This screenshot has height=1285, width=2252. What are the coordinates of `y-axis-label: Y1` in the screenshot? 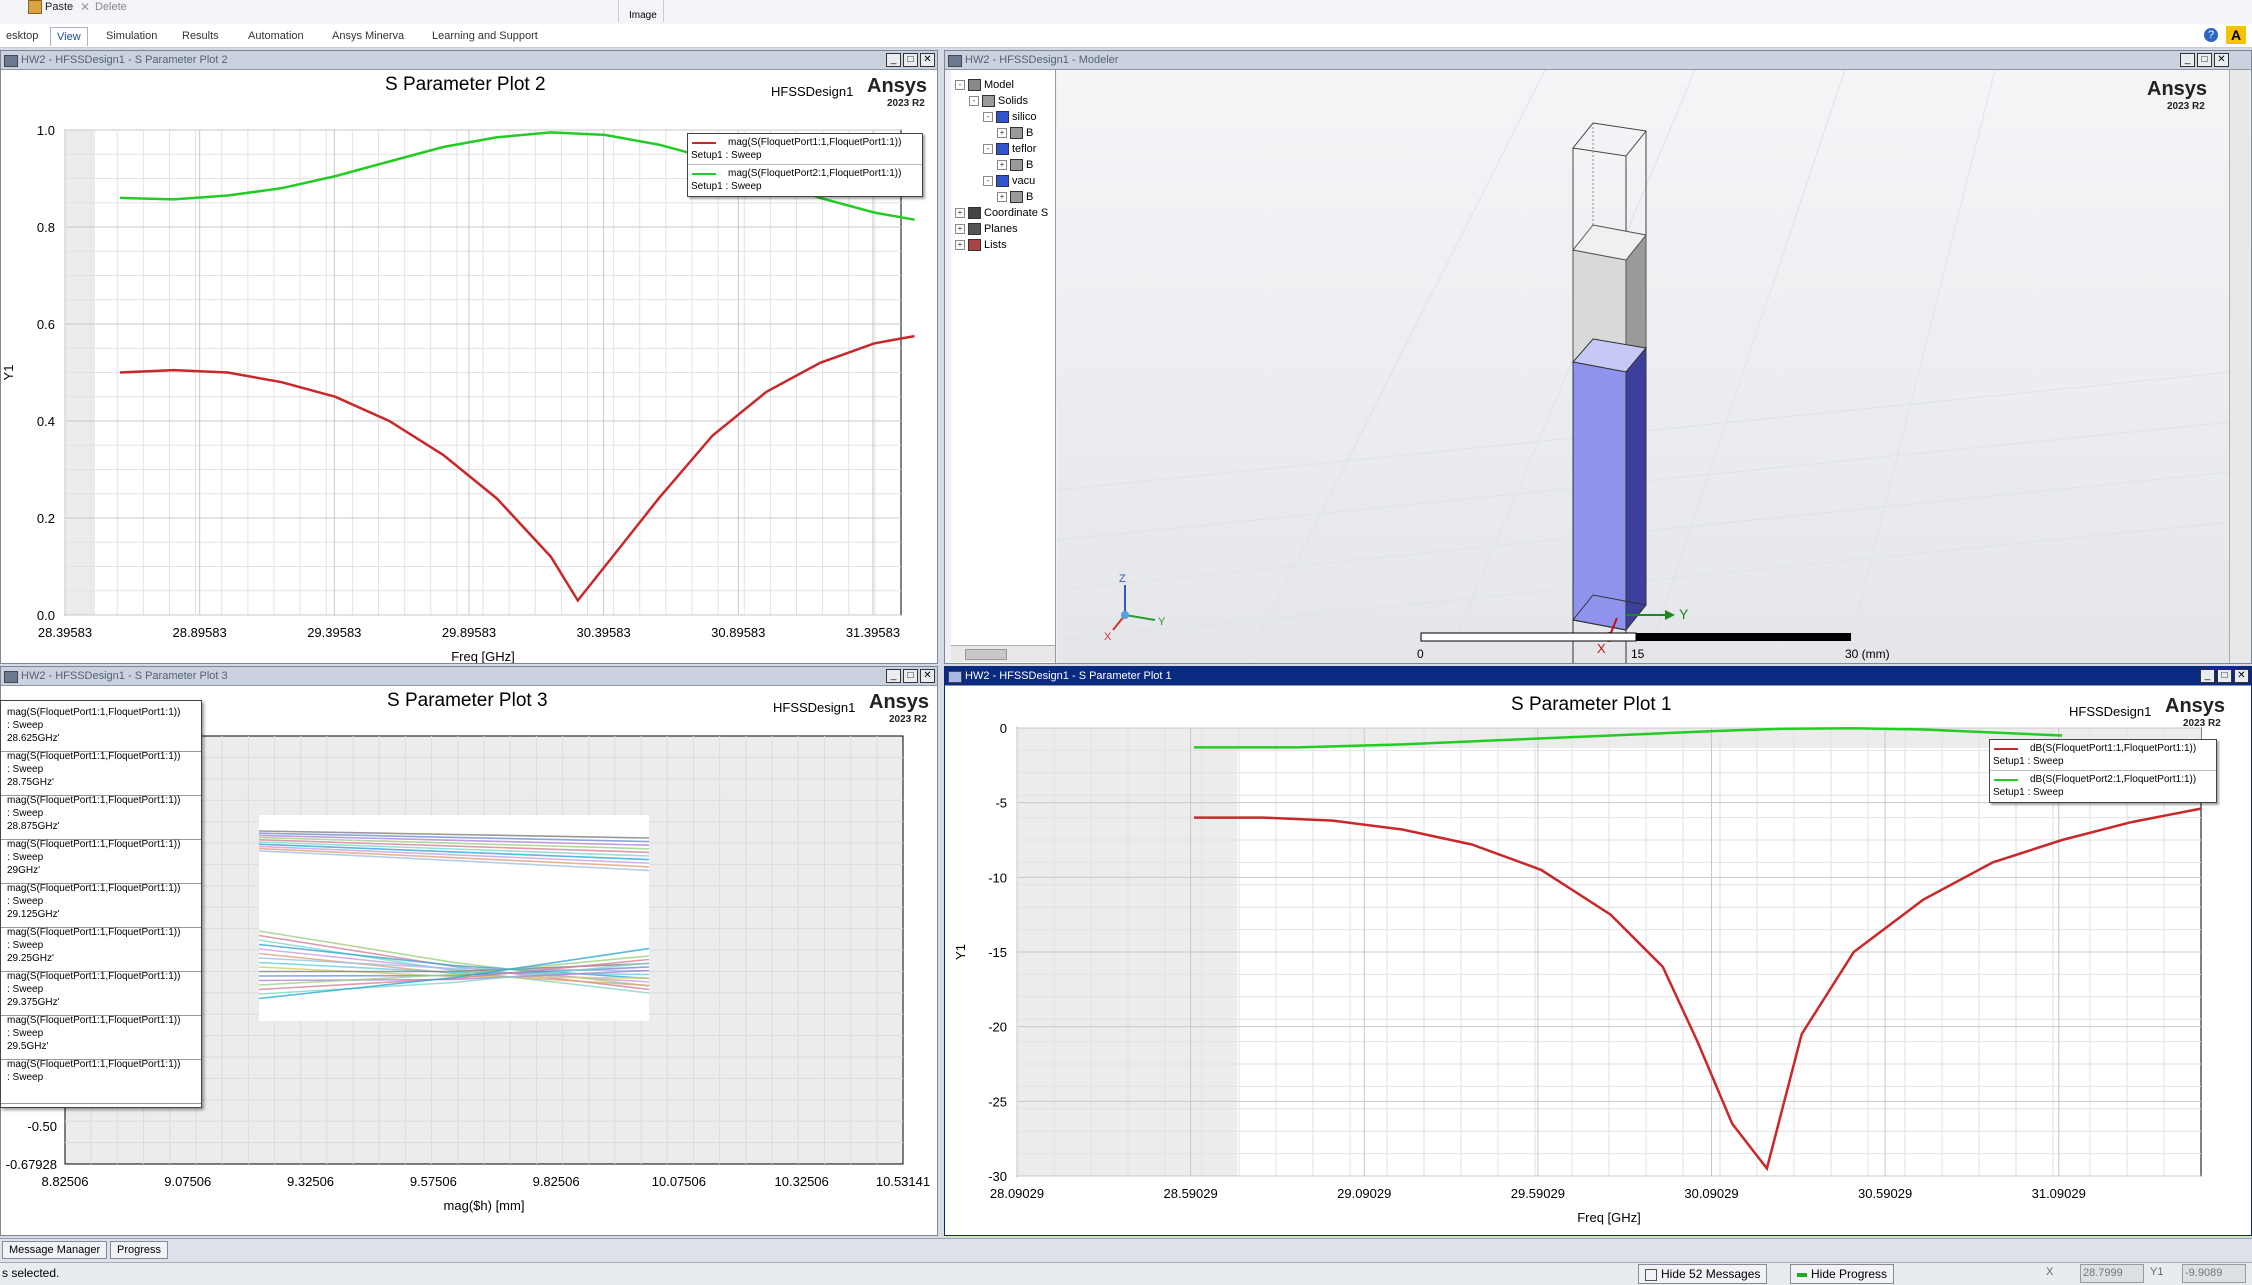 It's located at (960, 952).